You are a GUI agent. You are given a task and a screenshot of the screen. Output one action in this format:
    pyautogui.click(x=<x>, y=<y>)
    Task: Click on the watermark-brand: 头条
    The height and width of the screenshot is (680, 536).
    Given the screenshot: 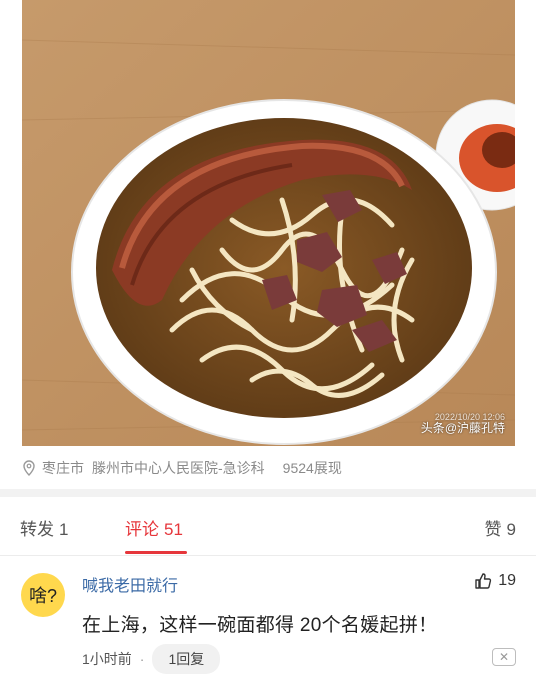 What is the action you would take?
    pyautogui.click(x=432, y=428)
    